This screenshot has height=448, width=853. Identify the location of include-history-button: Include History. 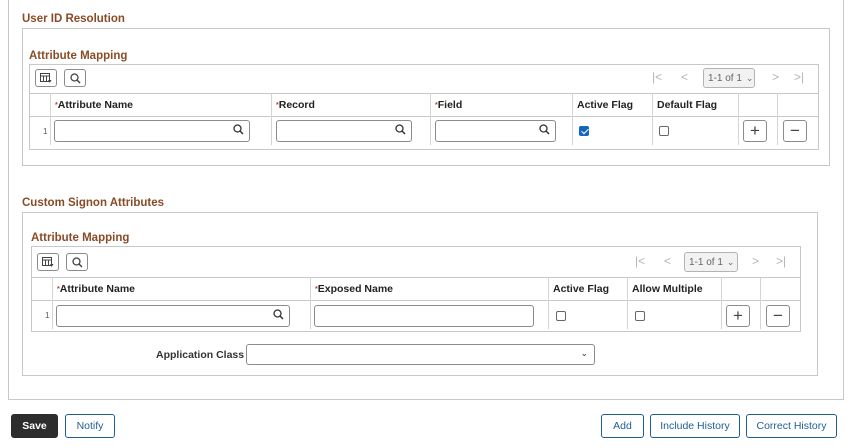
(695, 426).